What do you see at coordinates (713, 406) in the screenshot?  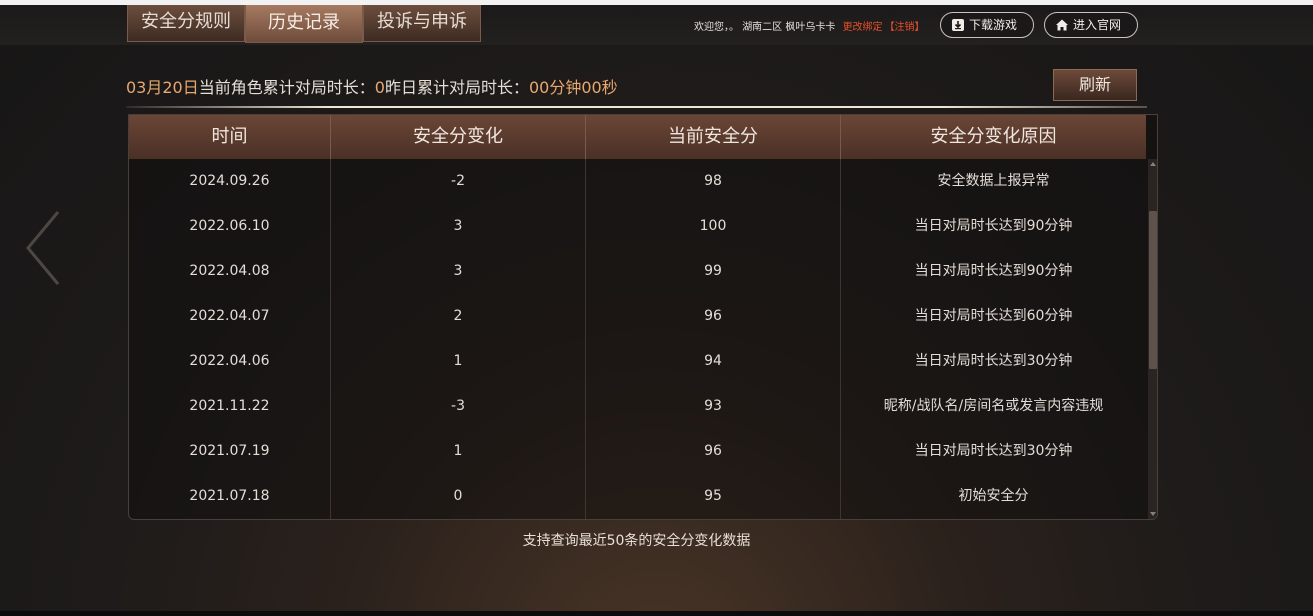 I see `cell-score: 93` at bounding box center [713, 406].